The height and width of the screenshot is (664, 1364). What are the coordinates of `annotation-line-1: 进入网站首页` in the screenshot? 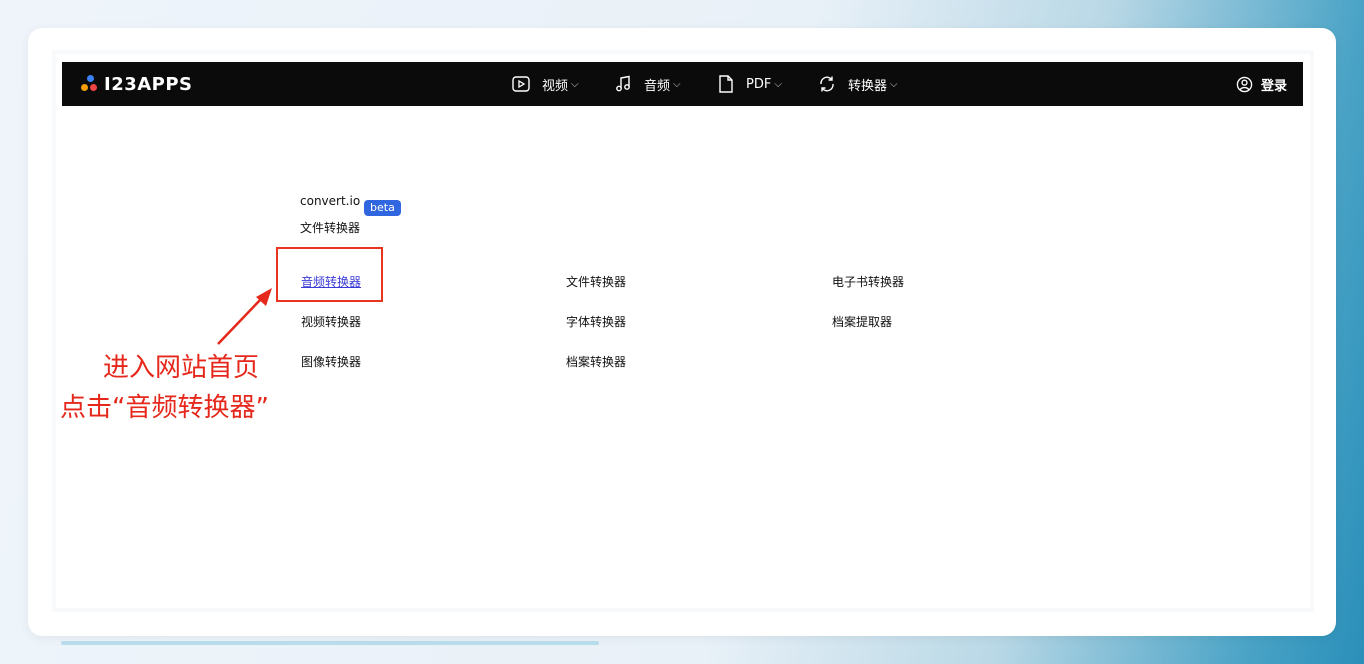 It's located at (181, 368).